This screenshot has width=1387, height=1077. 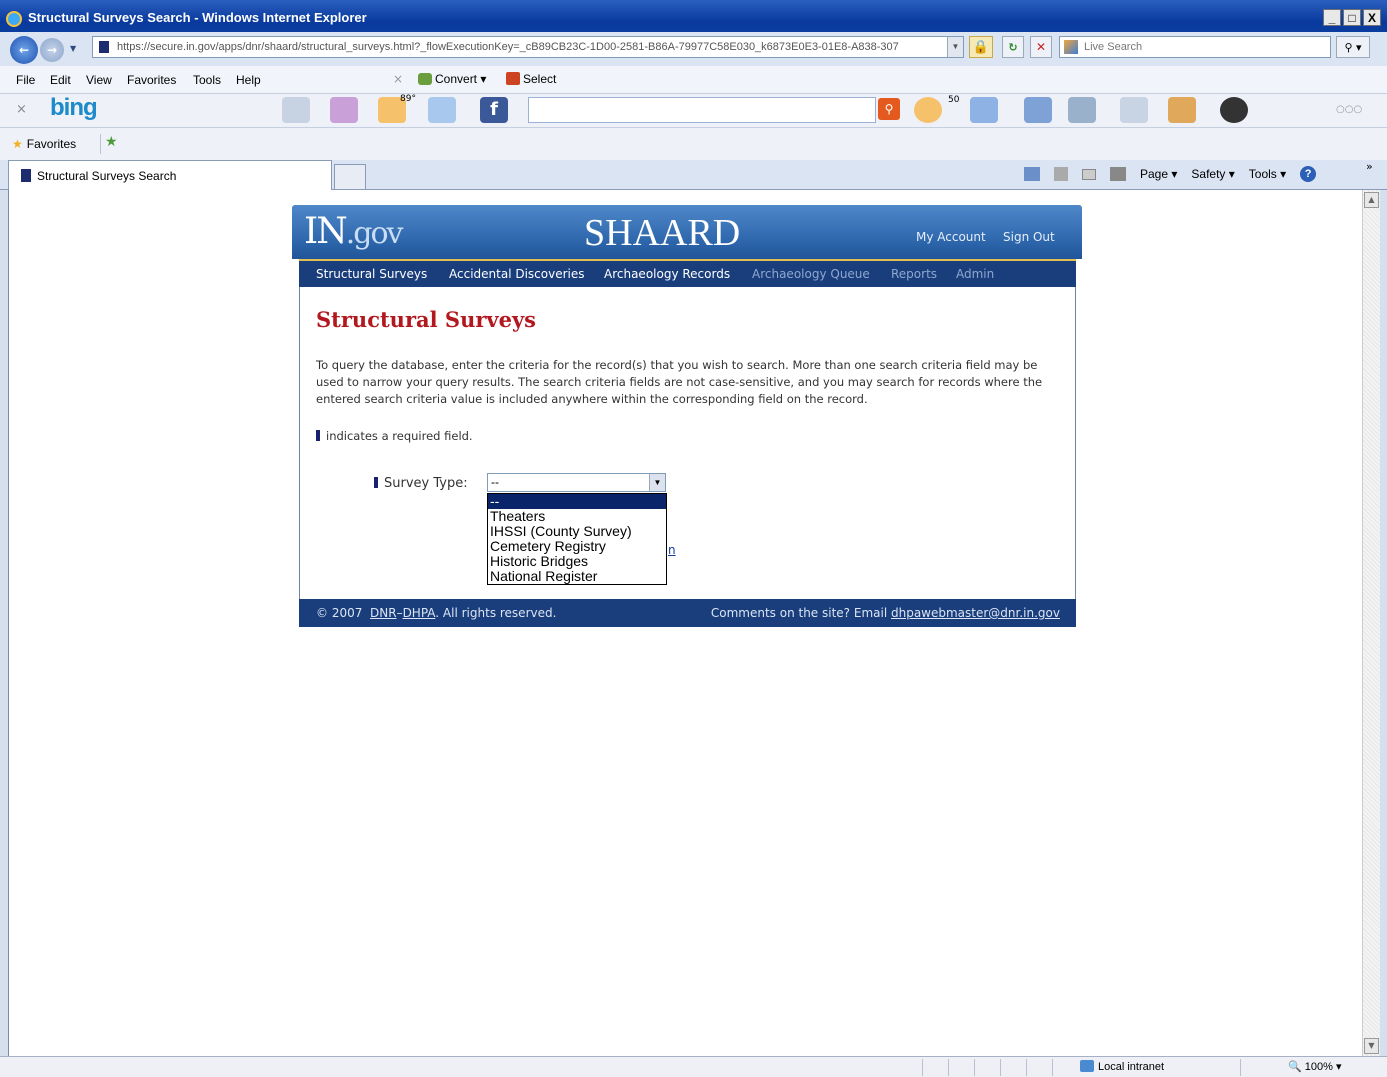 I want to click on shopping-icon, so click(x=442, y=110).